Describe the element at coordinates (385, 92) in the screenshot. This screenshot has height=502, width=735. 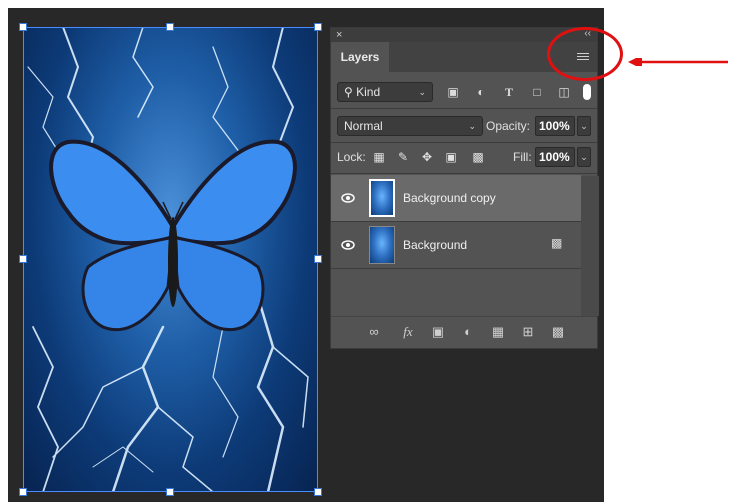
I see `filter-kind-select: ⚲ Kind ⌄` at that location.